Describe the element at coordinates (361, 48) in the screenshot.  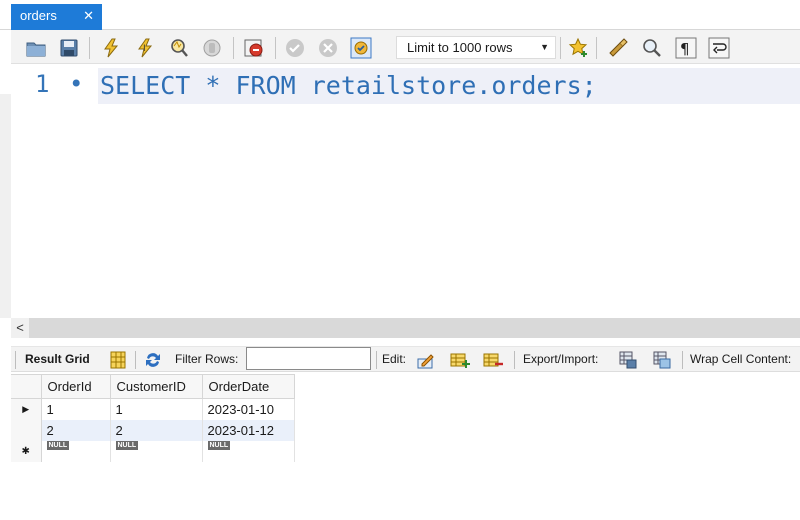
I see `autocommit-icon` at that location.